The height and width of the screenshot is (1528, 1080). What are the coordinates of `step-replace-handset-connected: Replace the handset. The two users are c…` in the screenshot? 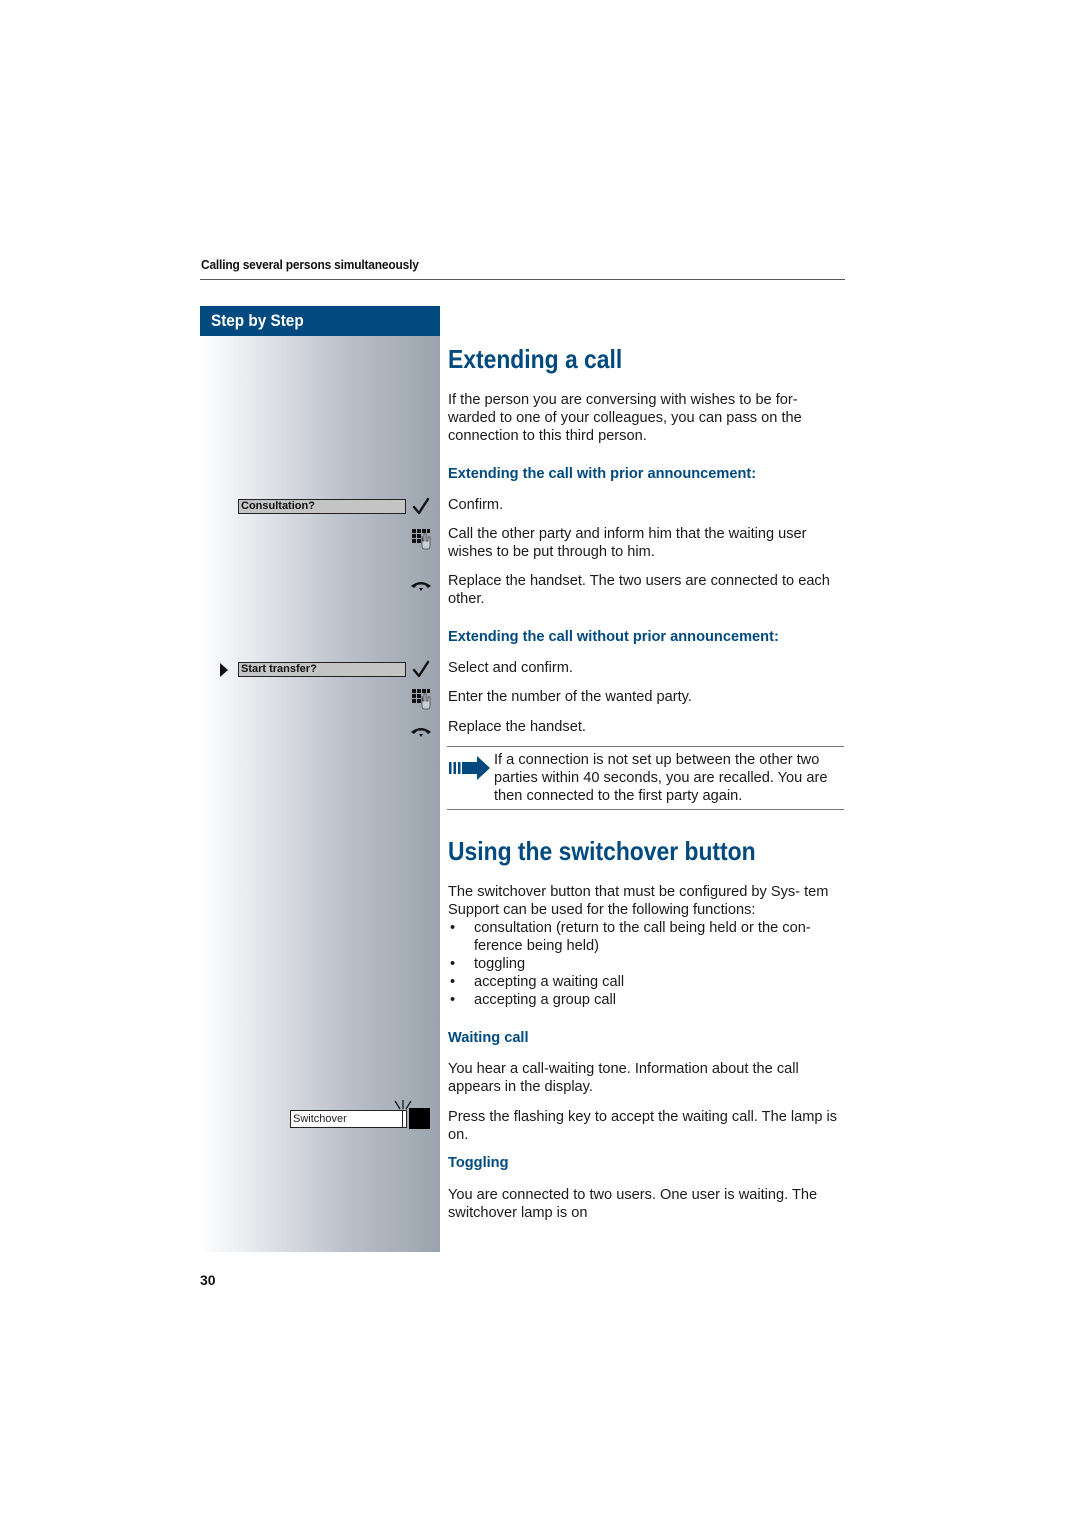 It's located at (639, 590).